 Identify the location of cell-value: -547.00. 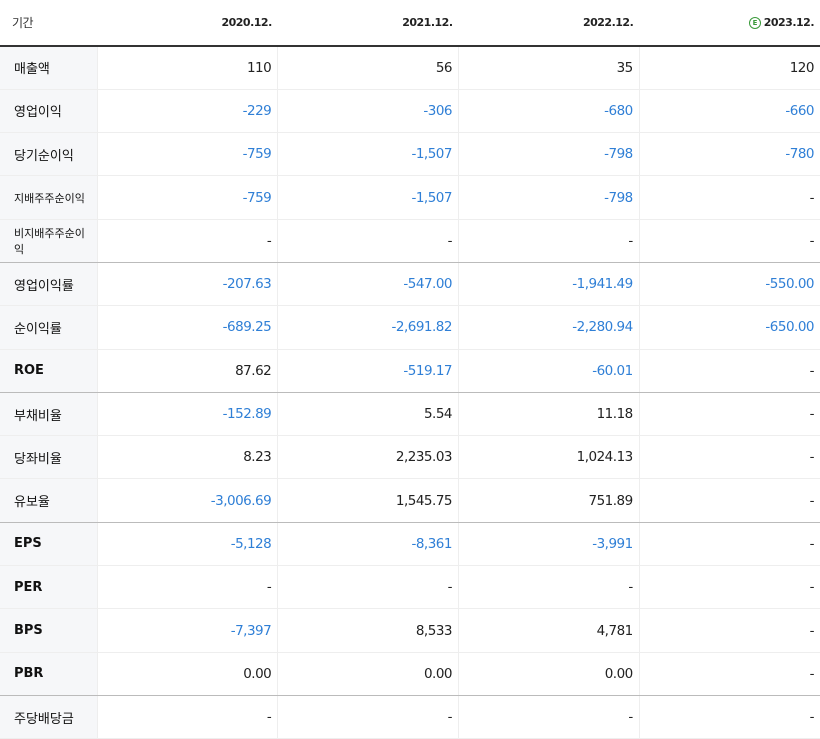
(368, 284).